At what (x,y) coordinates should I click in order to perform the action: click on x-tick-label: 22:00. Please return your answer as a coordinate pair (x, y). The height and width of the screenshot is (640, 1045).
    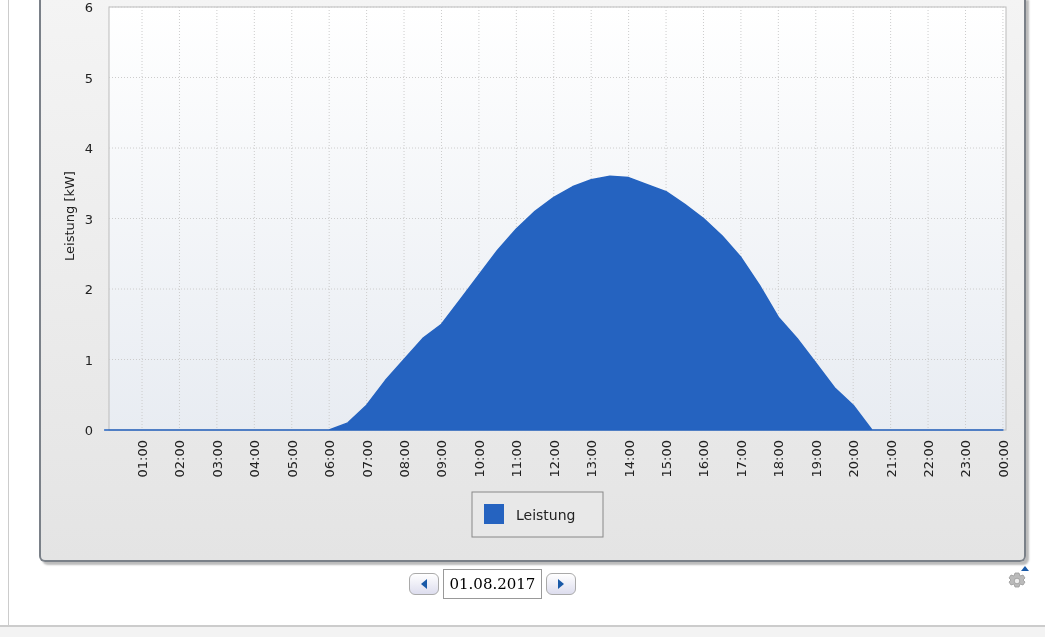
    Looking at the image, I should click on (929, 459).